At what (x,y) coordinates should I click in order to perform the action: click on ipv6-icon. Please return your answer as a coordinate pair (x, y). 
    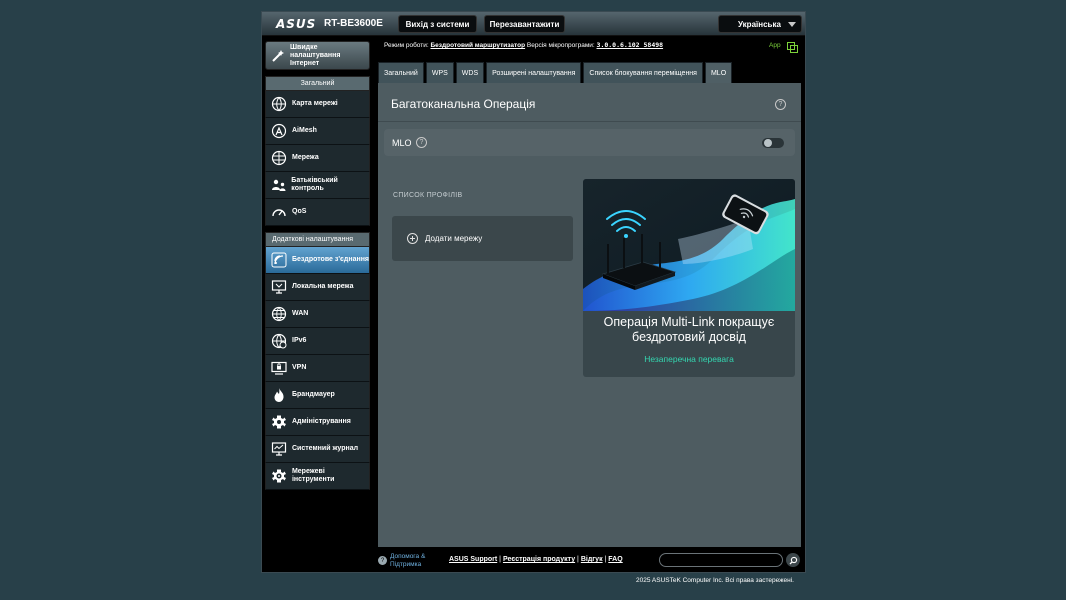
    Looking at the image, I should click on (279, 341).